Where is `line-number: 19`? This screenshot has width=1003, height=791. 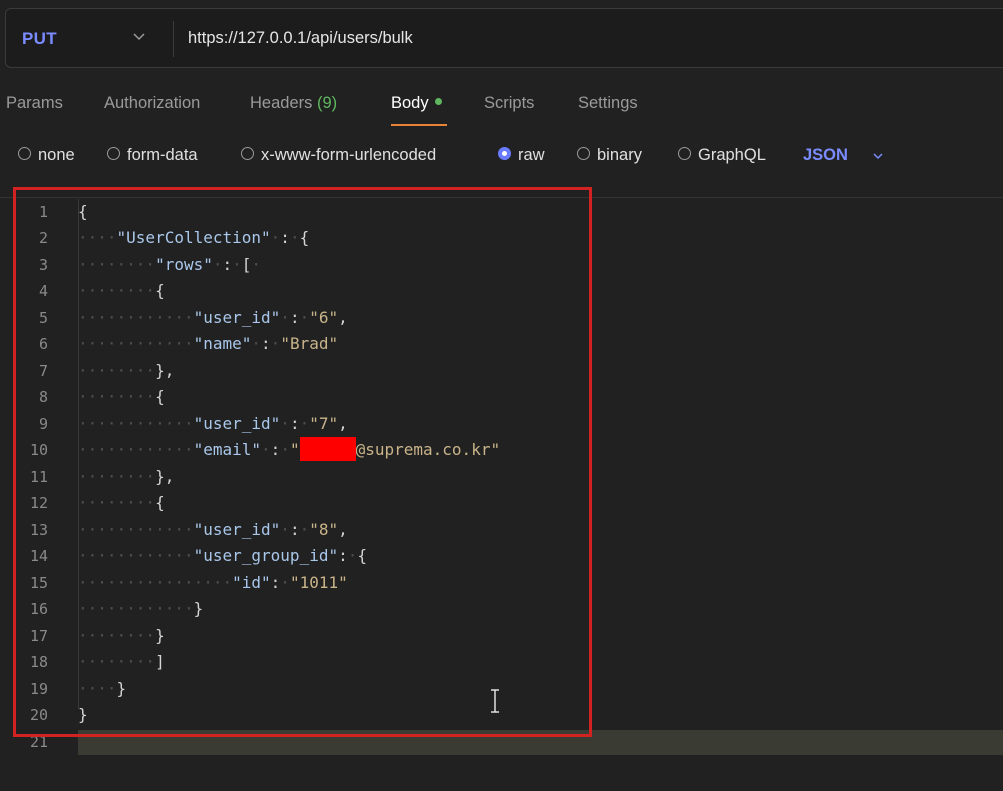 line-number: 19 is located at coordinates (38, 689).